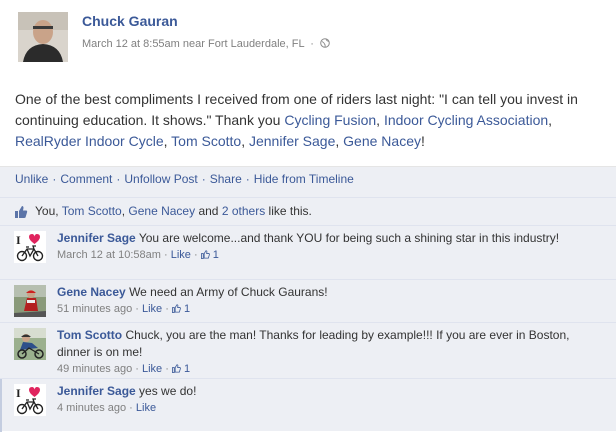 This screenshot has width=616, height=432. I want to click on commenter-name: Tom Scotto, so click(89, 335).